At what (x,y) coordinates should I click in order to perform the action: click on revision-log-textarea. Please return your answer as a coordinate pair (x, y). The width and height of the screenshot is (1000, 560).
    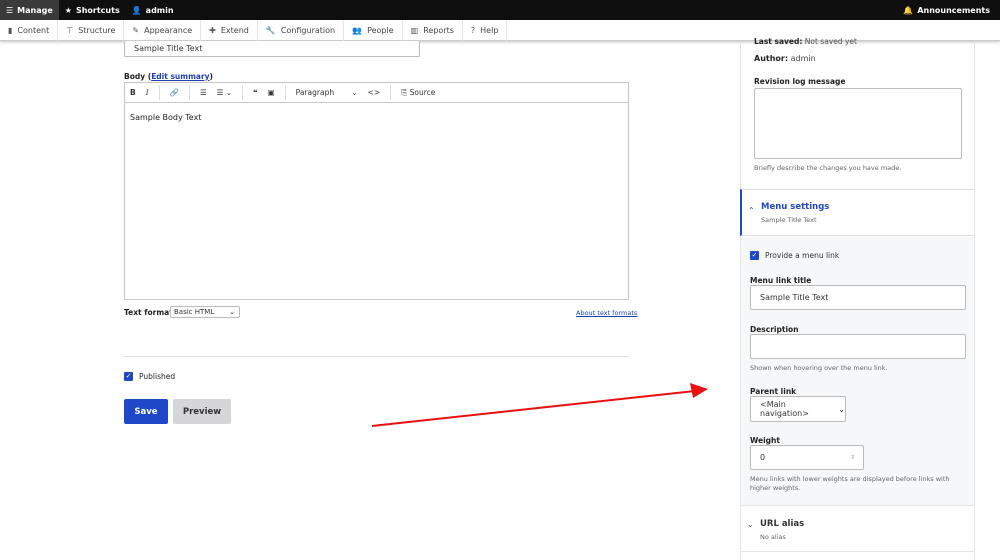
    Looking at the image, I should click on (858, 123).